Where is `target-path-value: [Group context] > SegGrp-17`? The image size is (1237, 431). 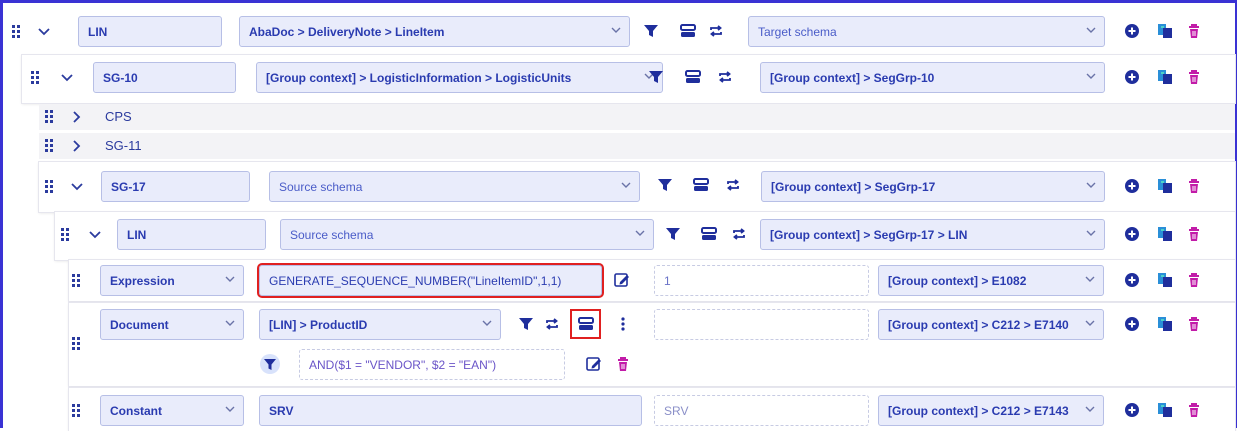 target-path-value: [Group context] > SegGrp-17 is located at coordinates (853, 186).